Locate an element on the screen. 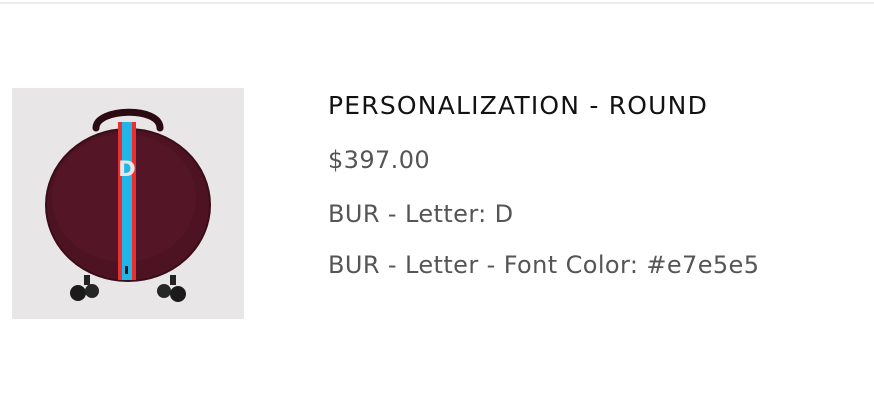 This screenshot has width=874, height=400. monogram-letter: D is located at coordinates (126, 169).